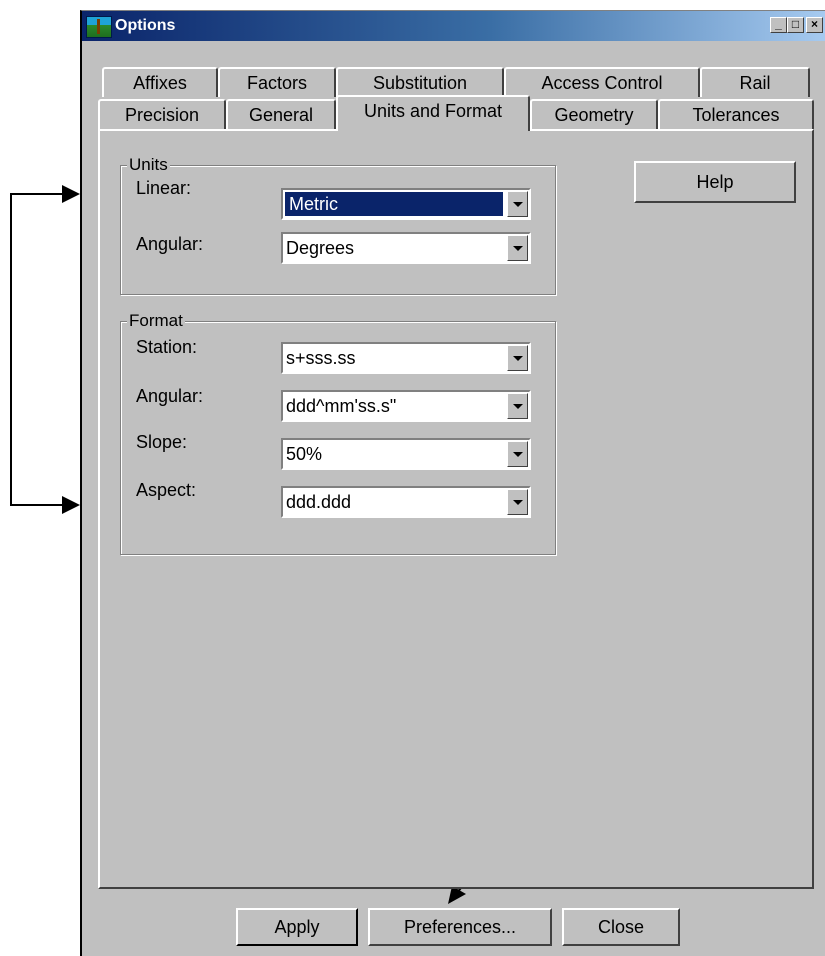 Image resolution: width=825 pixels, height=956 pixels. Describe the element at coordinates (594, 114) in the screenshot. I see `tab-geometry: Geometry` at that location.